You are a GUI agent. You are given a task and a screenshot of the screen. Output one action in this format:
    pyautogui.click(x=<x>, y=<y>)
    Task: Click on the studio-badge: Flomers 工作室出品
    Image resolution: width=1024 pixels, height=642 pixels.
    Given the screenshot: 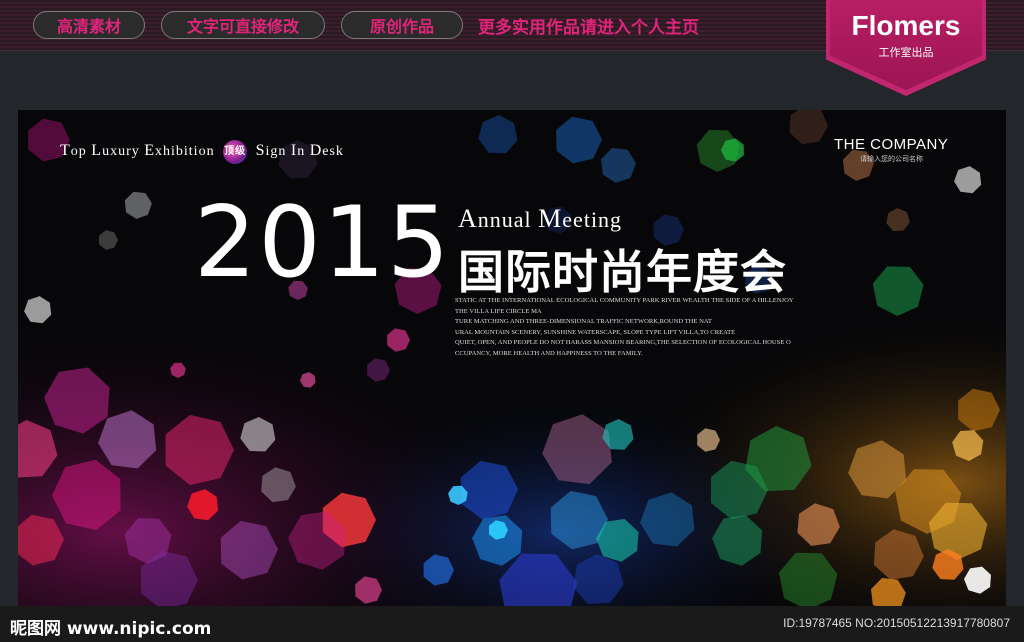 What is the action you would take?
    pyautogui.click(x=906, y=48)
    